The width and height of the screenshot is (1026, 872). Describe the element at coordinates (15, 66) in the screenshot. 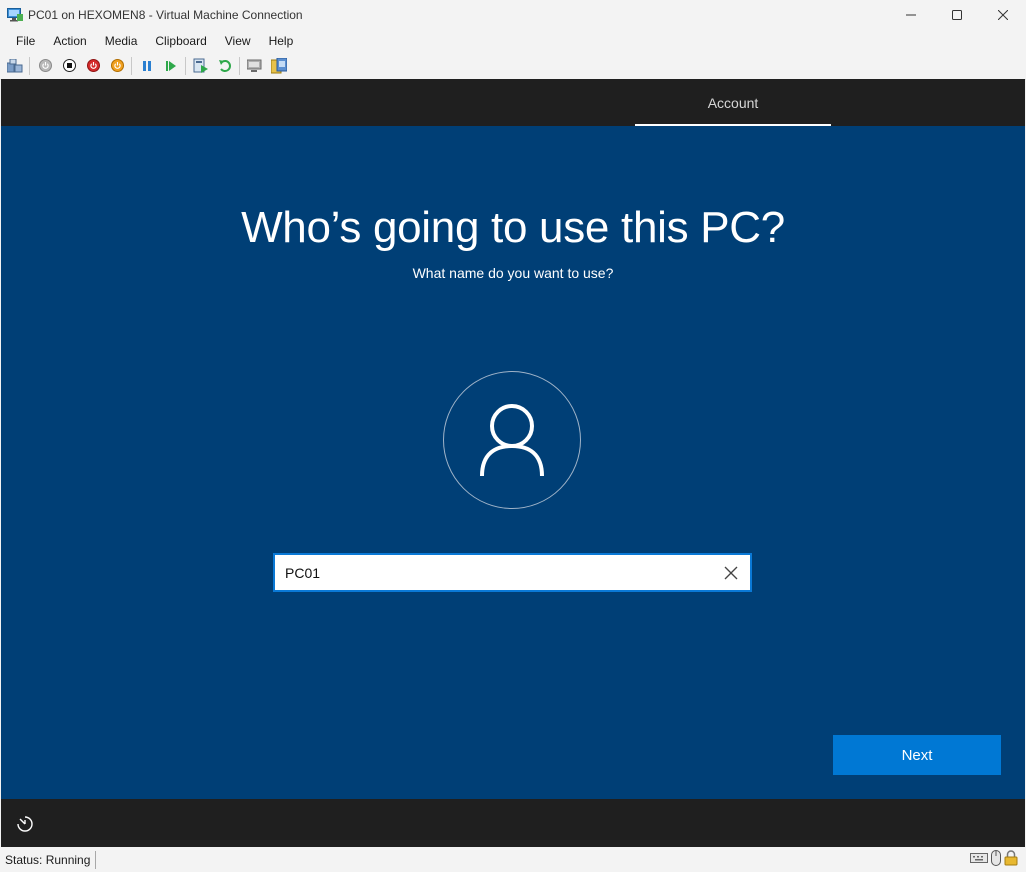

I see `ctrl-alt-del-icon` at that location.